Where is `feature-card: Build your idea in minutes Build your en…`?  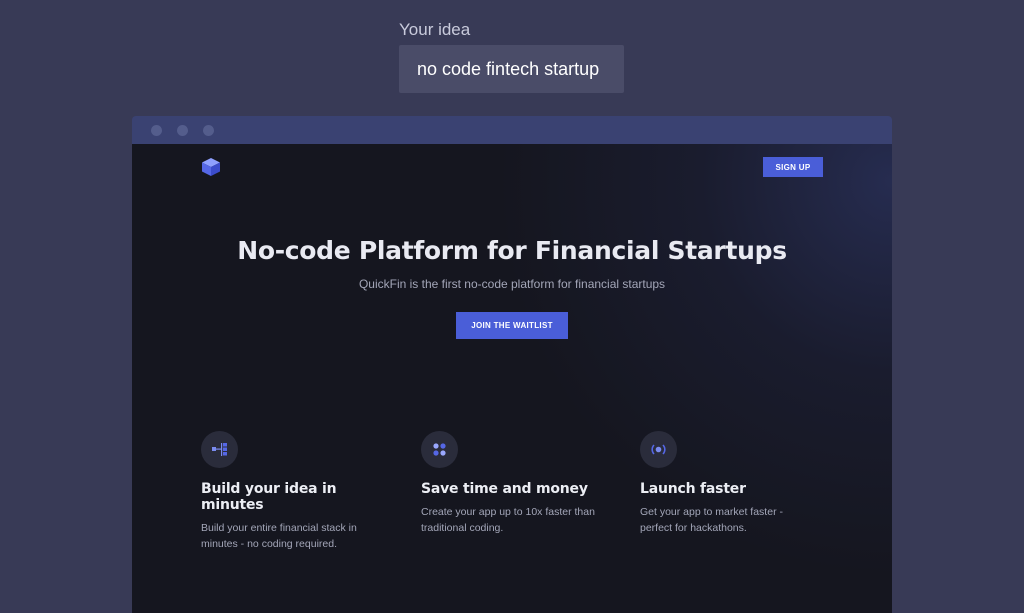
feature-card: Build your idea in minutes Build your en… is located at coordinates (291, 491).